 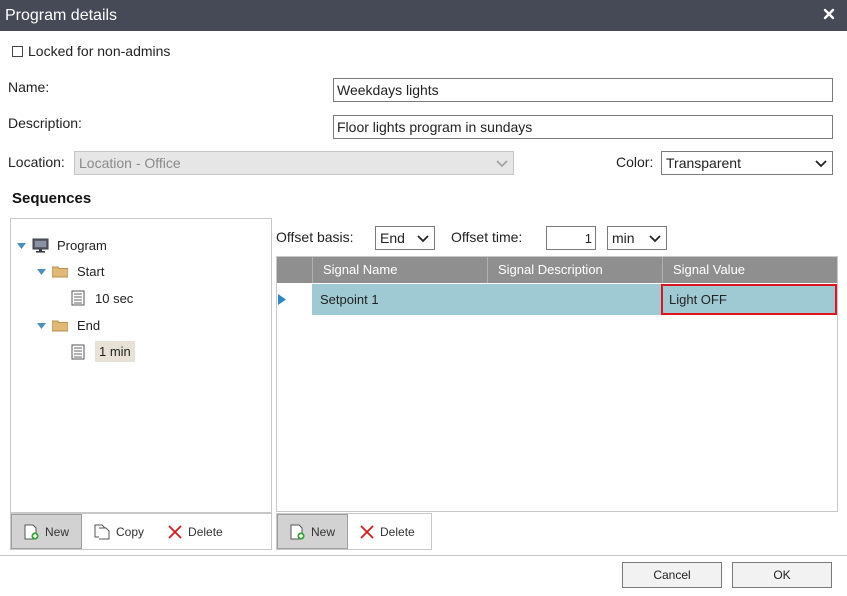 What do you see at coordinates (749, 299) in the screenshot?
I see `cell-signal-value: Light OFF` at bounding box center [749, 299].